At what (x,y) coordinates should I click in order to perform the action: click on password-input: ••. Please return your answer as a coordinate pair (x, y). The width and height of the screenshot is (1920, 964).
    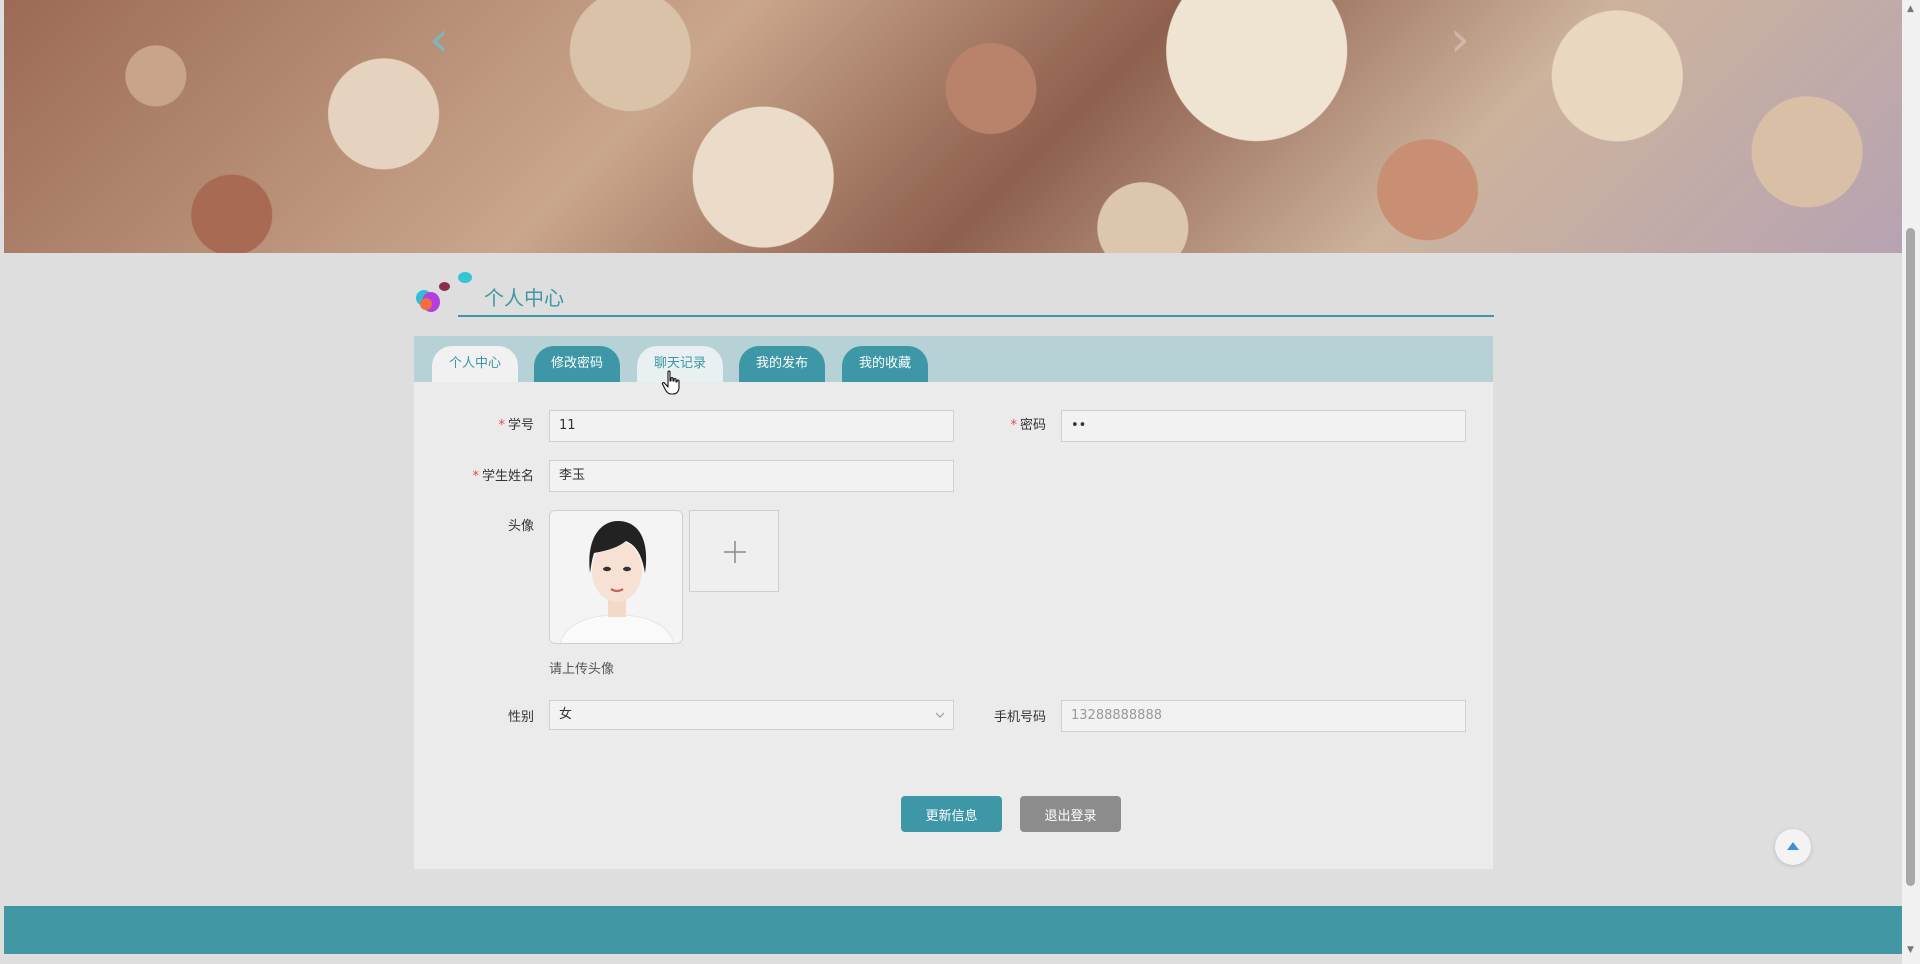
    Looking at the image, I should click on (1263, 426).